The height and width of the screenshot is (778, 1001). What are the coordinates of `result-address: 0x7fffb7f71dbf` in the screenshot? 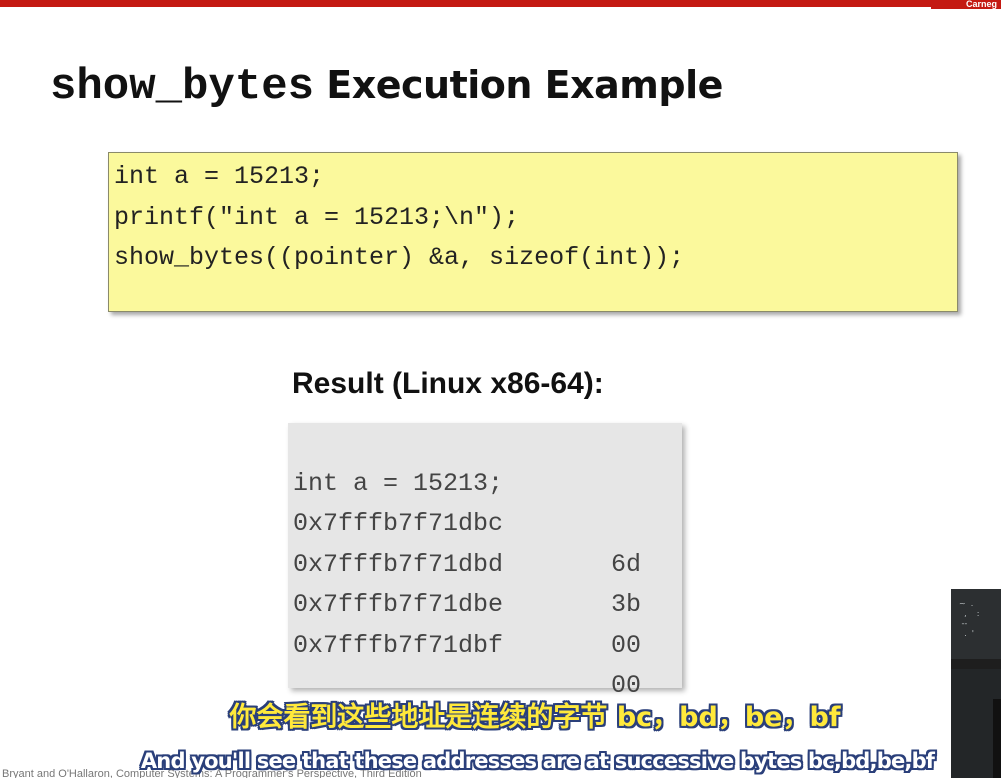 It's located at (398, 645).